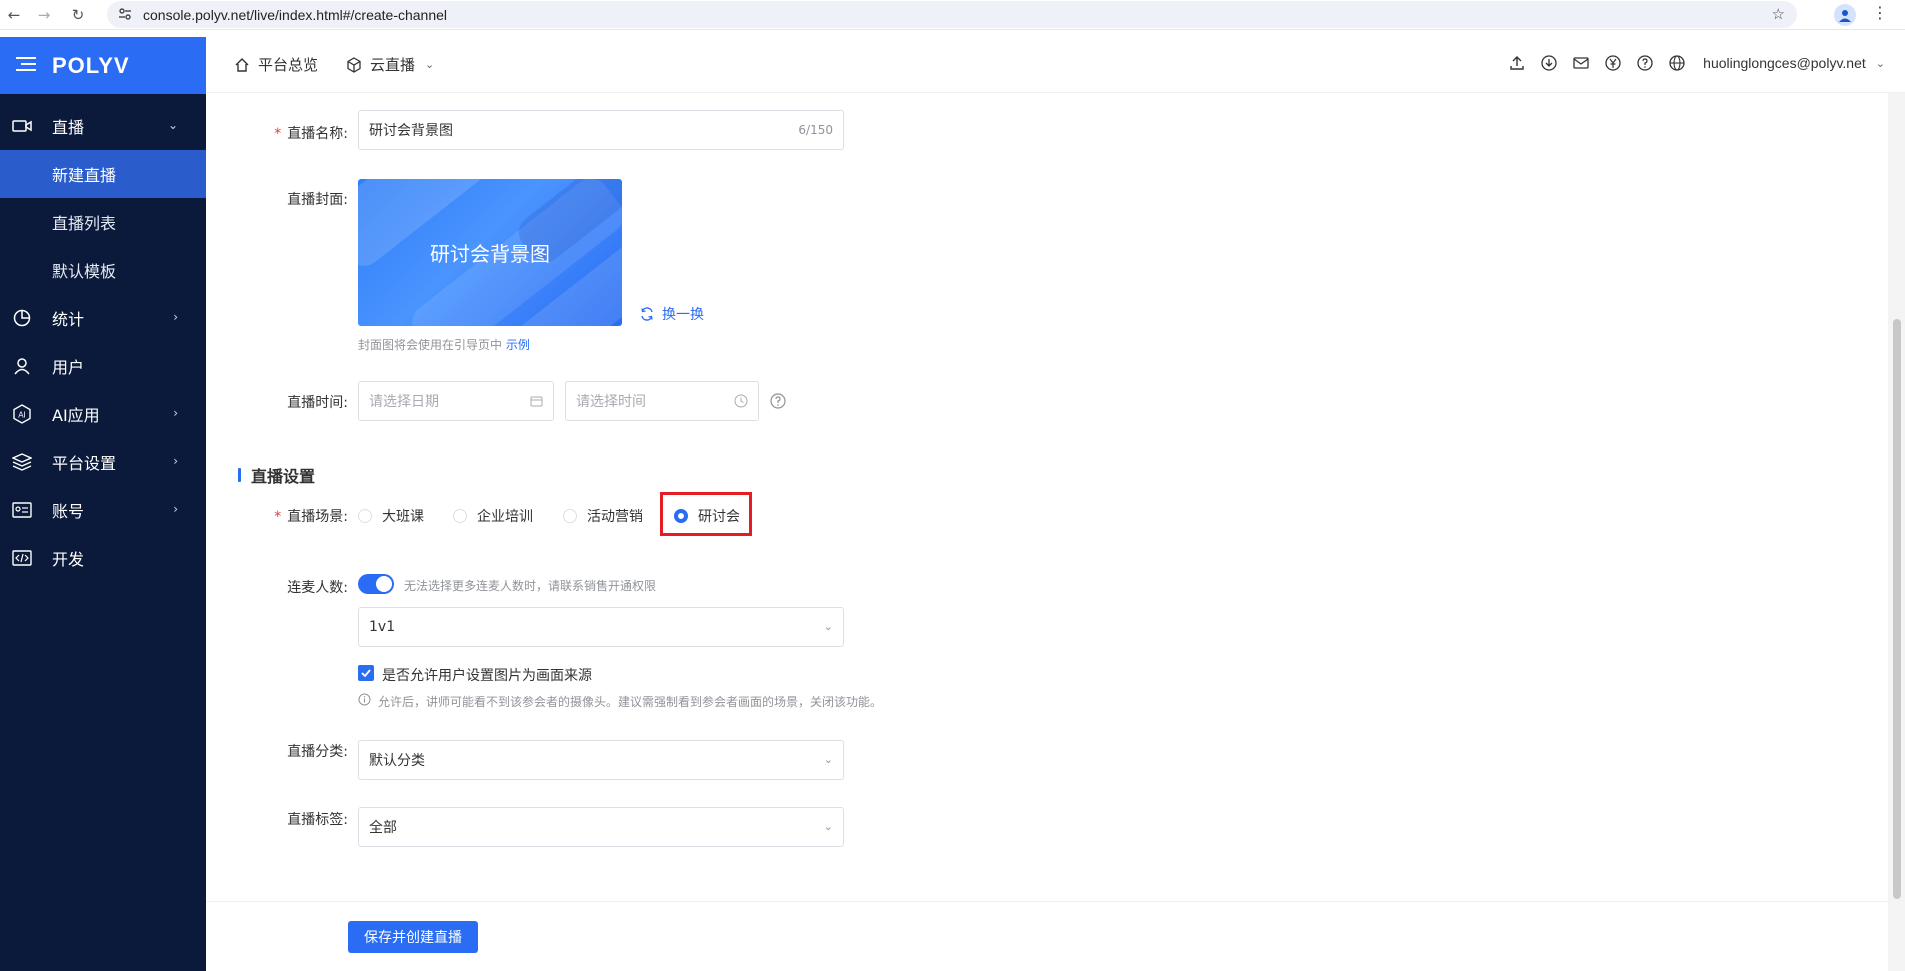  Describe the element at coordinates (103, 270) in the screenshot. I see `sidebar-subitem-default-template: 默认模板` at that location.